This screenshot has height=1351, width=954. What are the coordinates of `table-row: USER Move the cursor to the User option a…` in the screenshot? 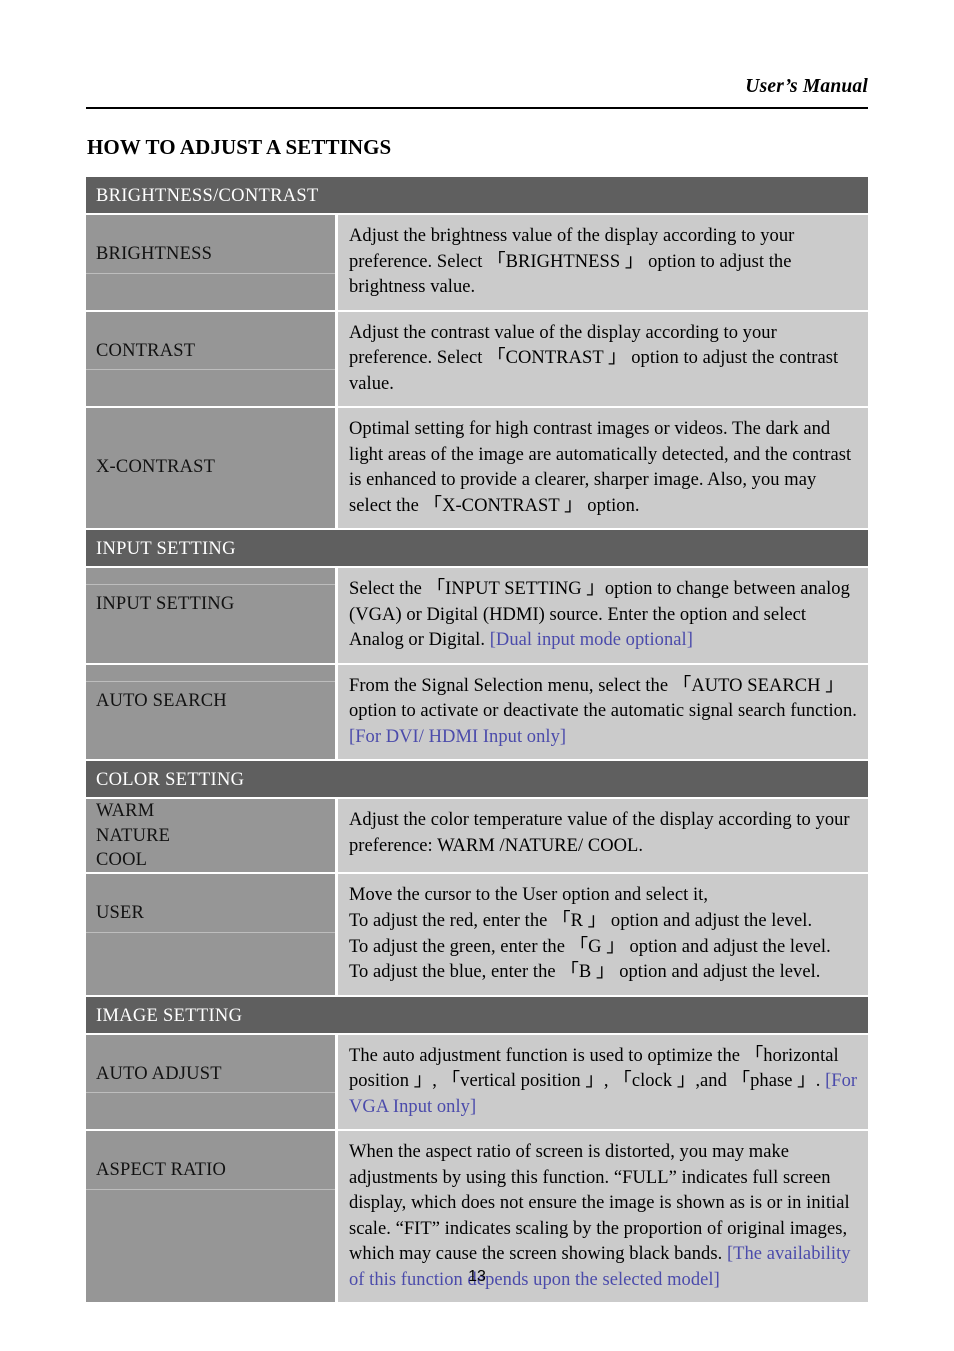 It's located at (477, 934).